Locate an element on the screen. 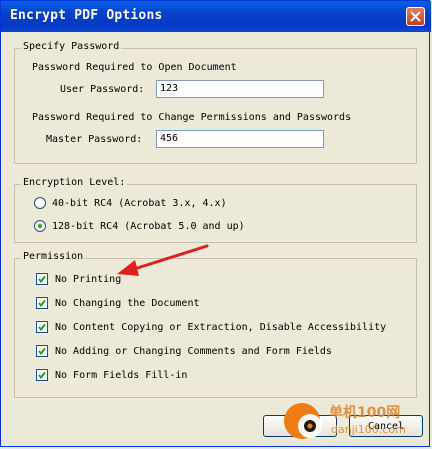 This screenshot has height=449, width=432. radio-40bit-label: 40-bit RC4 (Acrobat 3.x, 4.x) is located at coordinates (139, 203).